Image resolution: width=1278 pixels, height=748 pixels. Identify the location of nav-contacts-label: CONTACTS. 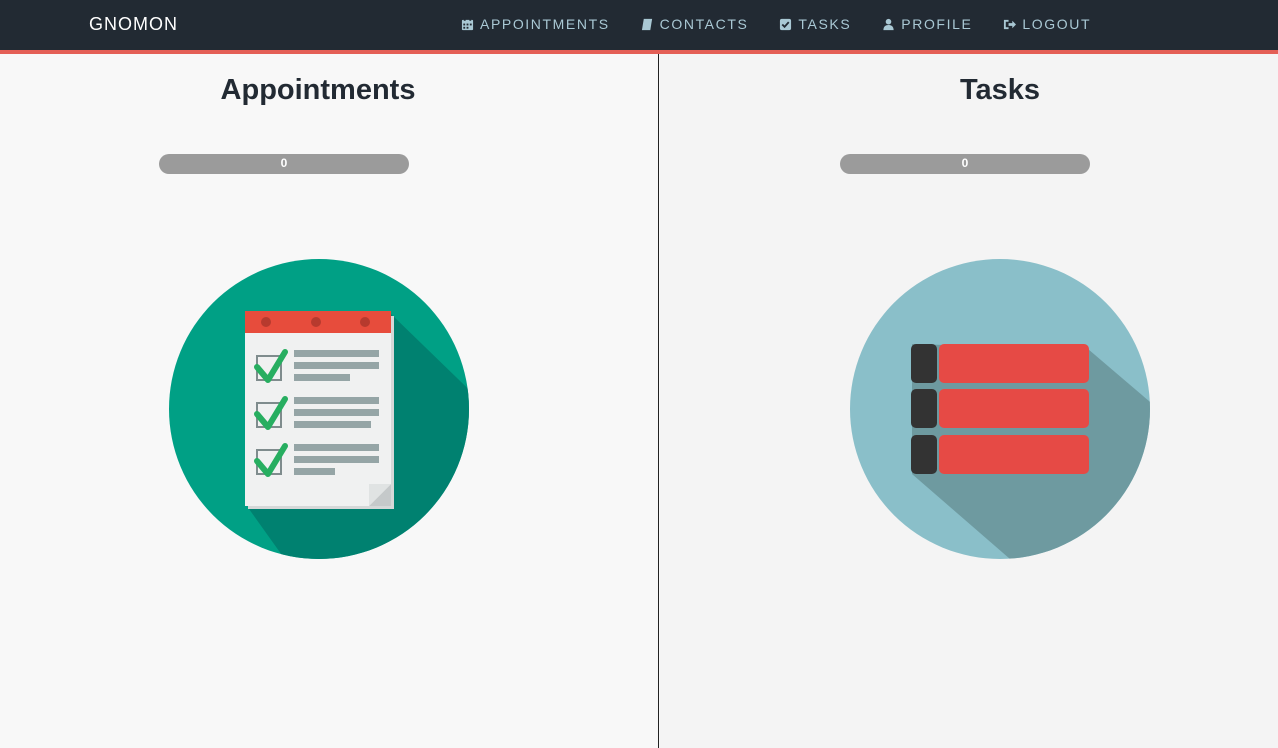
(704, 24).